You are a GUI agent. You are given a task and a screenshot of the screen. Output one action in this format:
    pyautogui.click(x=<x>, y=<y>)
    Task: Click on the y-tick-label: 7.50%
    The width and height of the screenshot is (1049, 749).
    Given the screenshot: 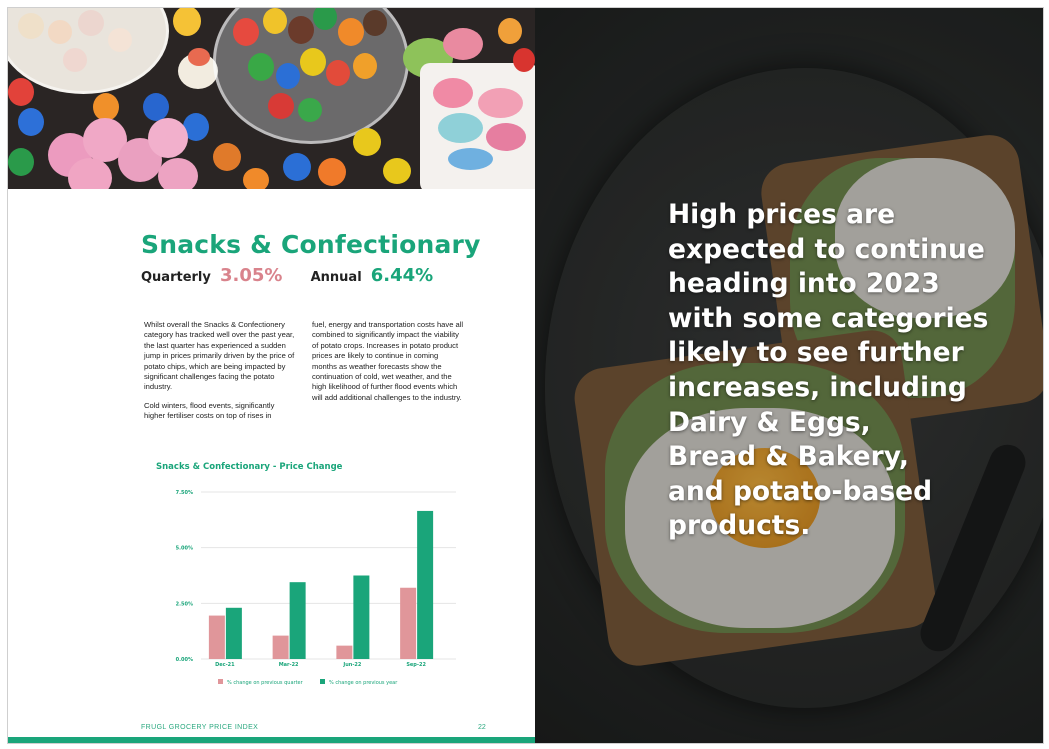 What is the action you would take?
    pyautogui.click(x=184, y=493)
    